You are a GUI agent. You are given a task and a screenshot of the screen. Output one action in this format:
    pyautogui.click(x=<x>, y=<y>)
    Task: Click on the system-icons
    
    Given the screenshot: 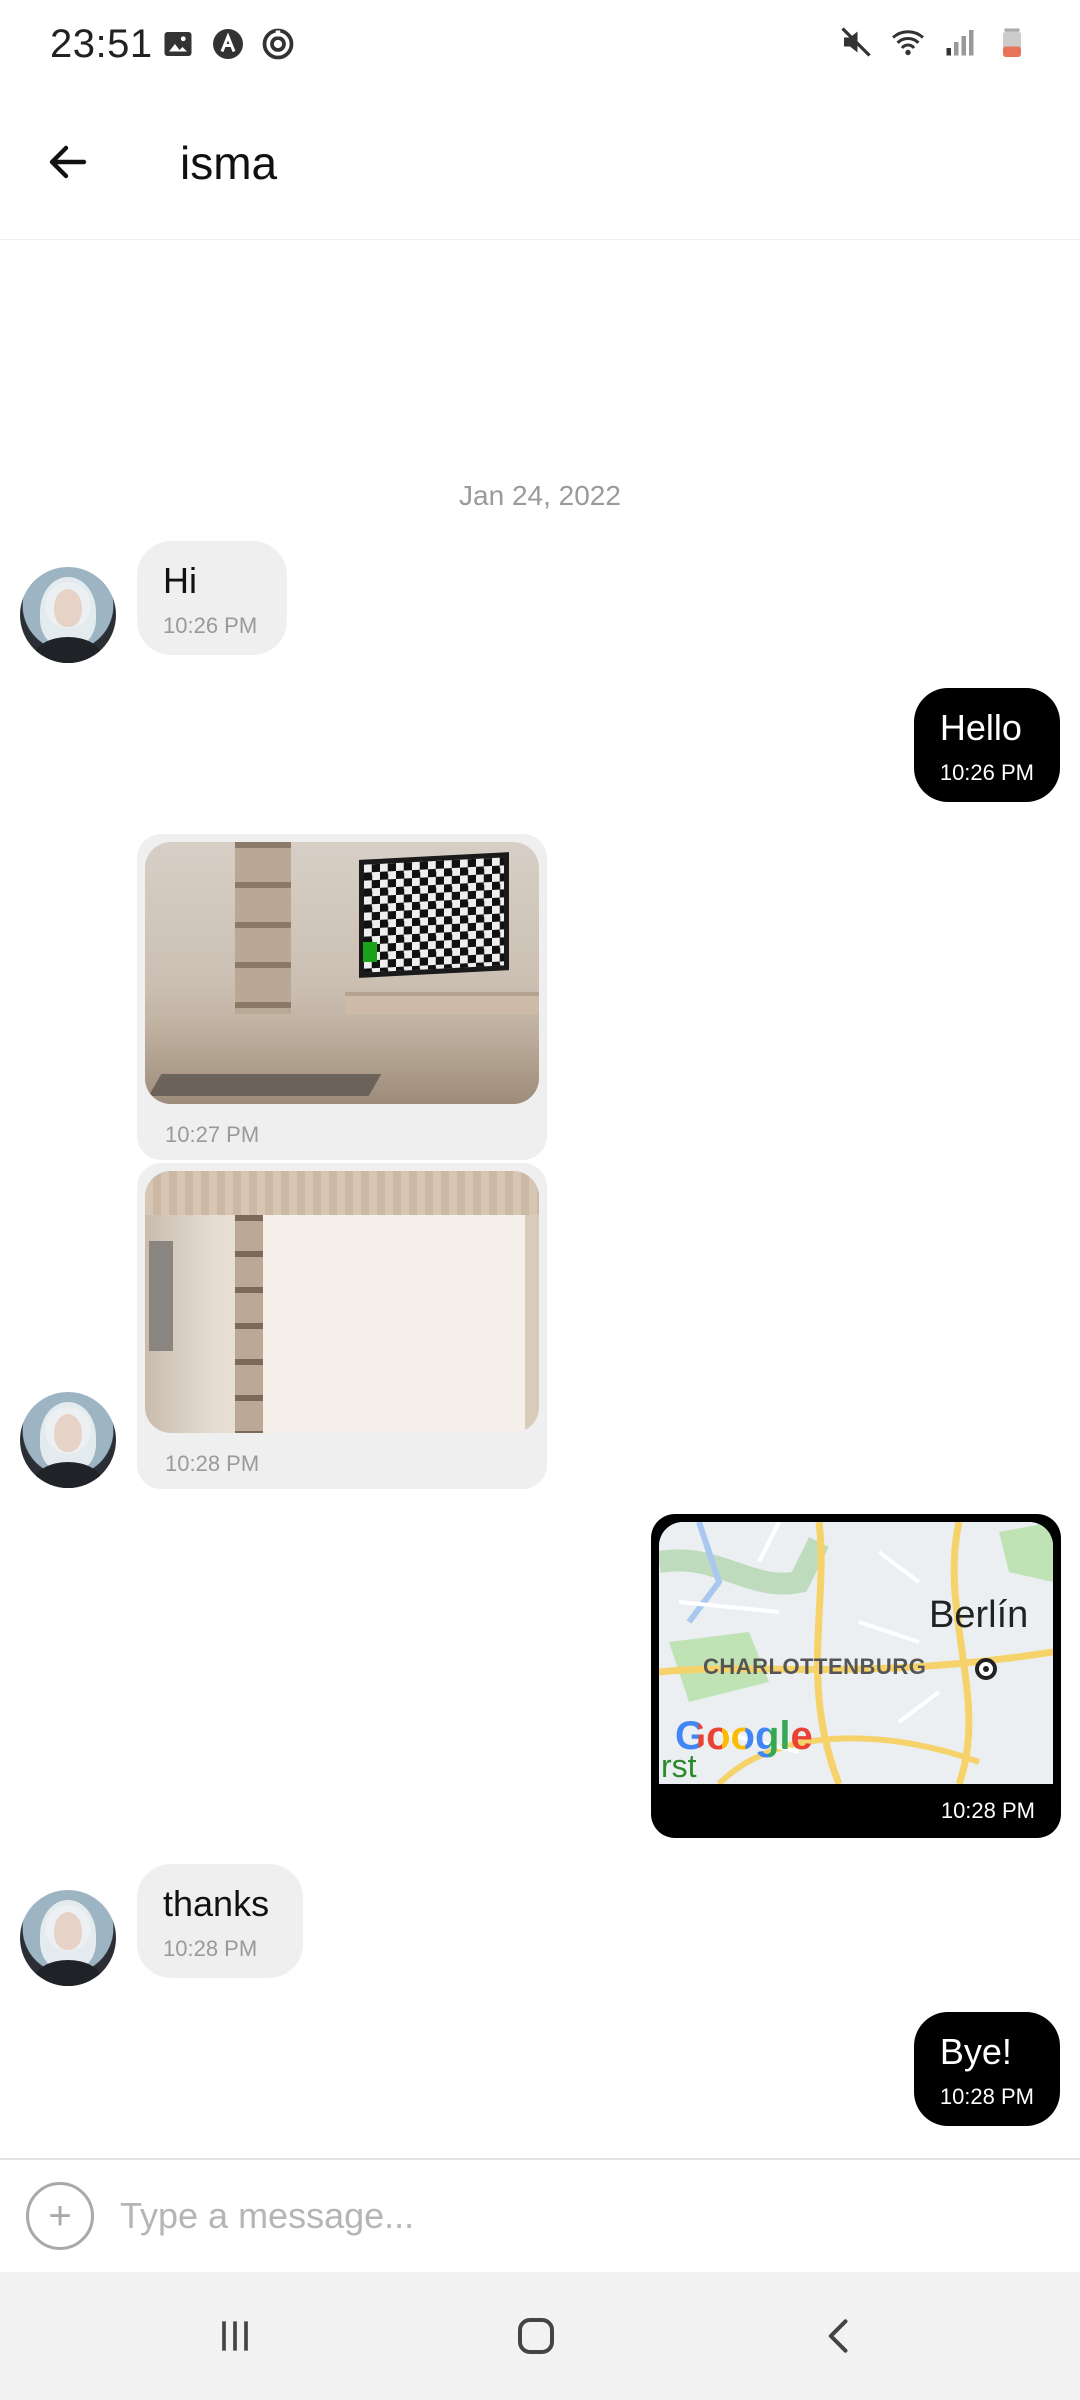 What is the action you would take?
    pyautogui.click(x=934, y=42)
    